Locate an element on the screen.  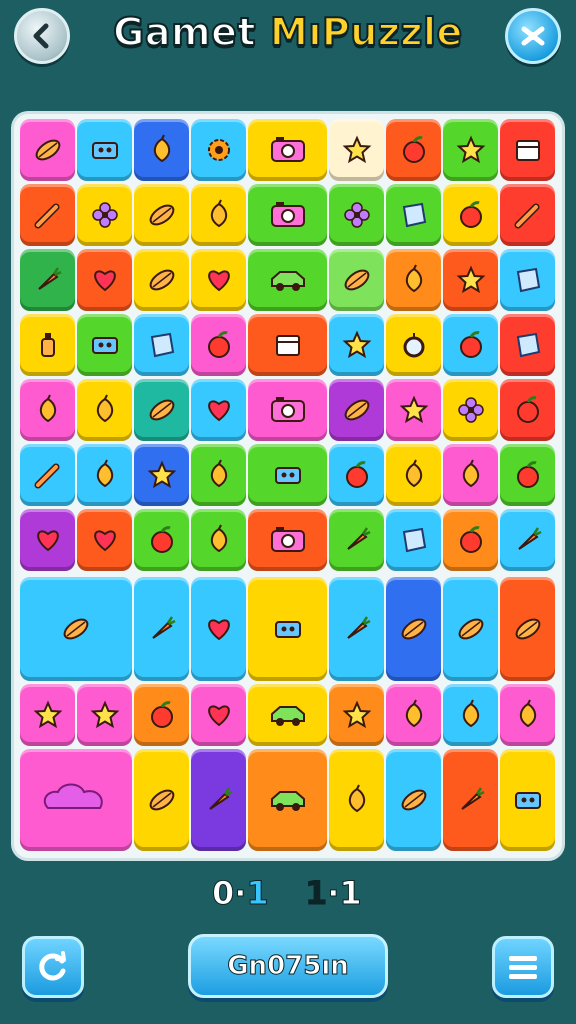
heart-icon is located at coordinates (104, 281).